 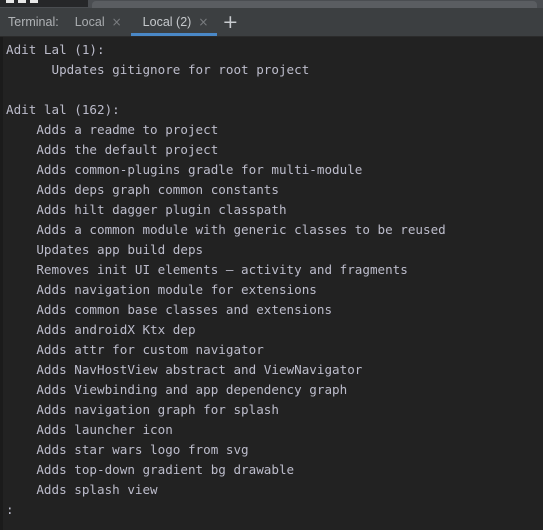 I want to click on terminal-line: Adds launcher icon, so click(x=89, y=429).